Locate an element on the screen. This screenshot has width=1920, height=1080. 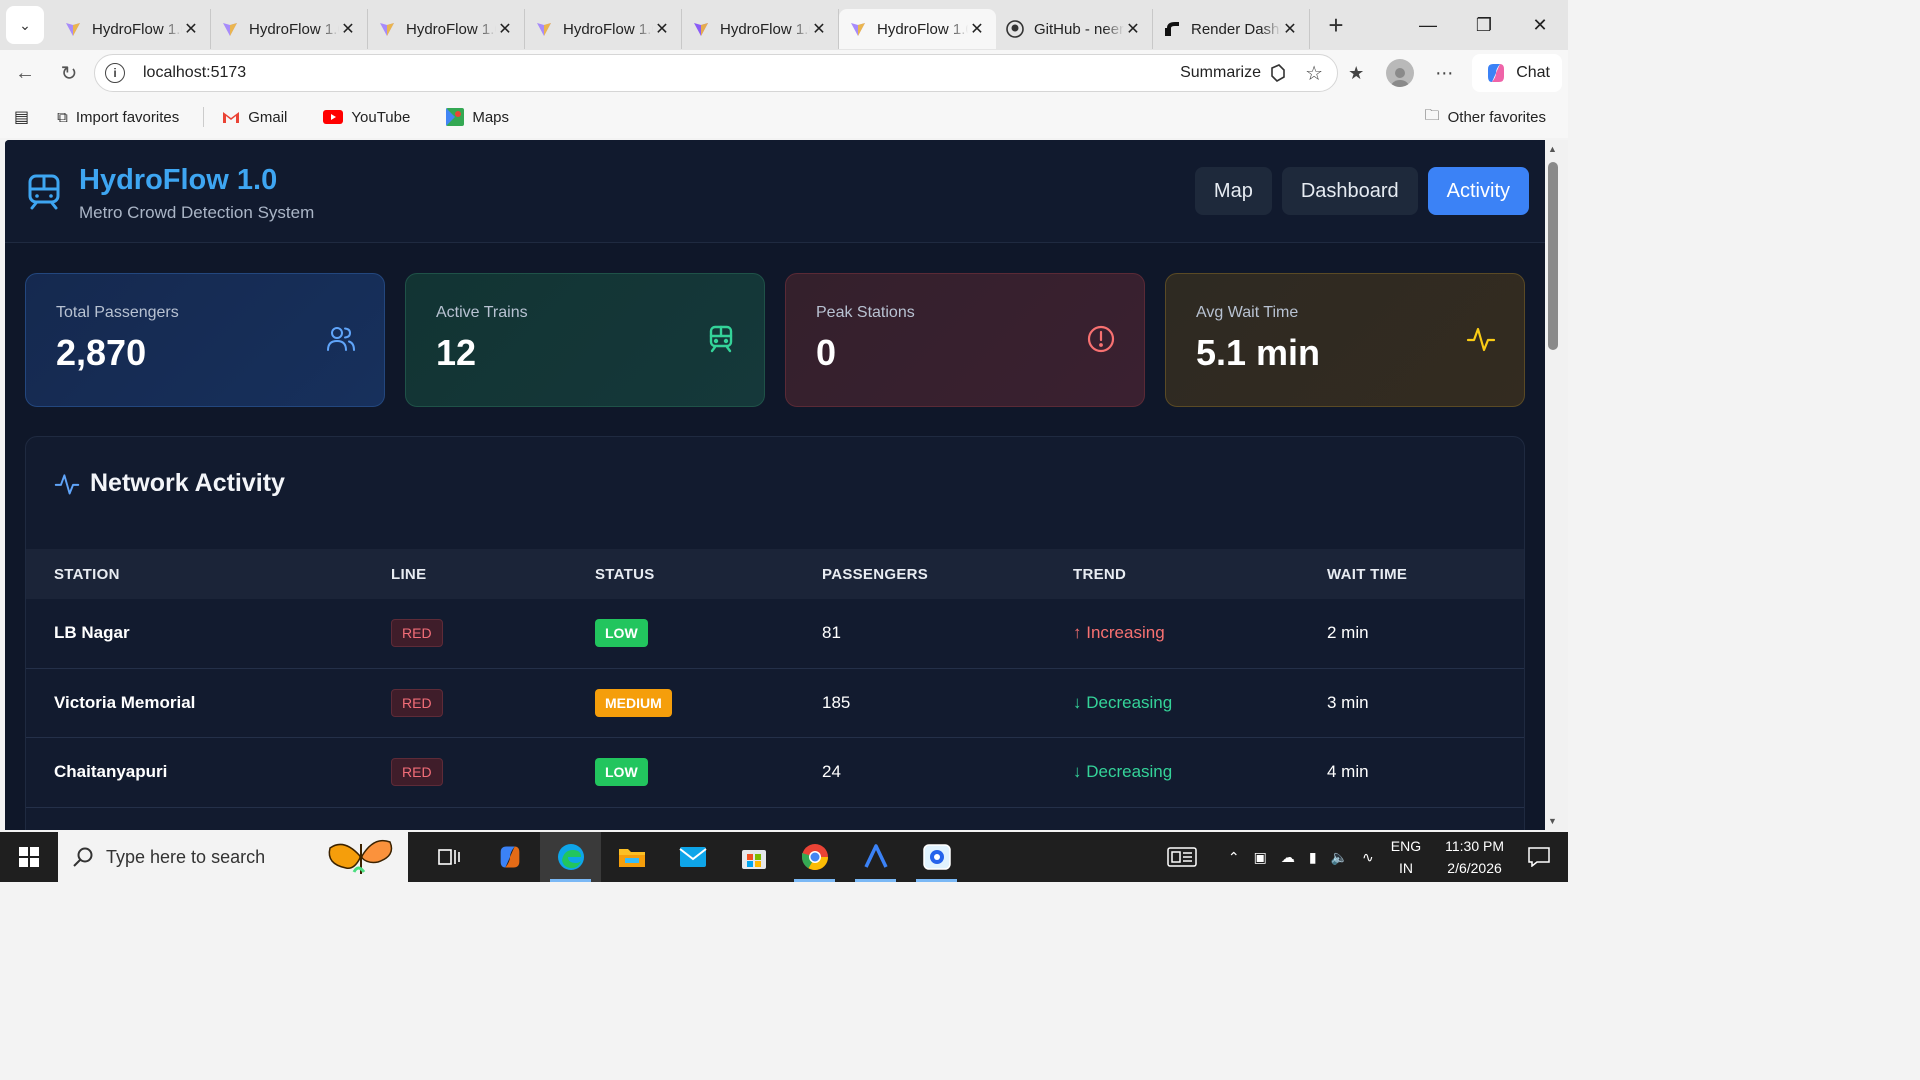
zoom-meeting-taskbar-button is located at coordinates (936, 857).